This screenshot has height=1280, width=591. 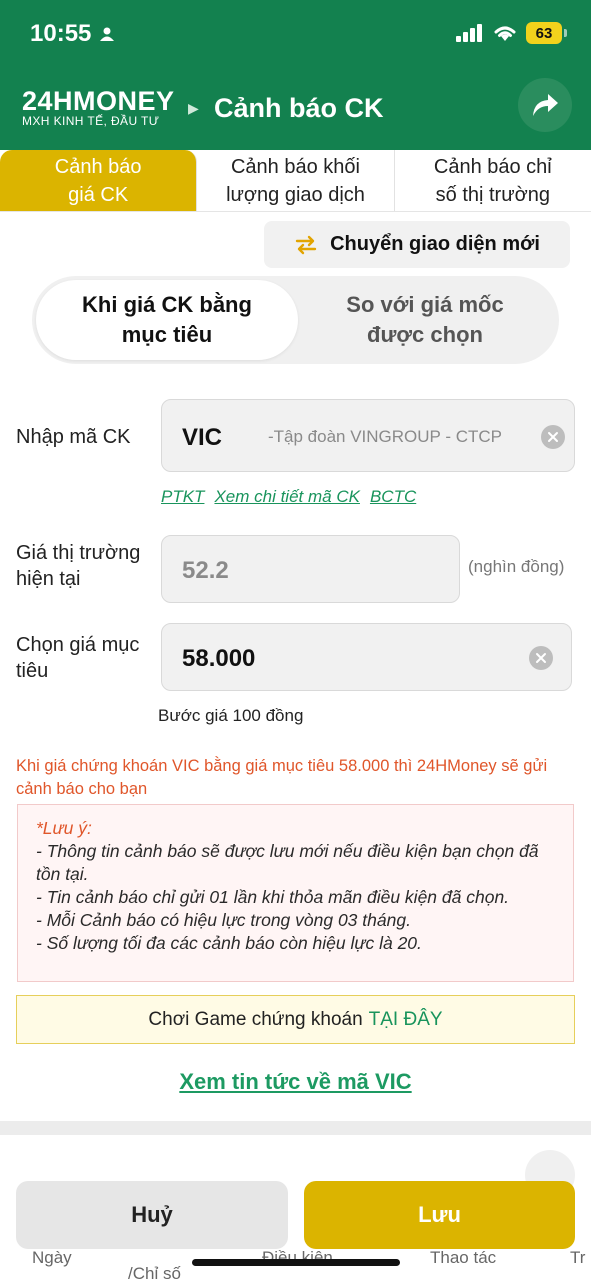 I want to click on note-title: *Lưu ý:, so click(x=64, y=828).